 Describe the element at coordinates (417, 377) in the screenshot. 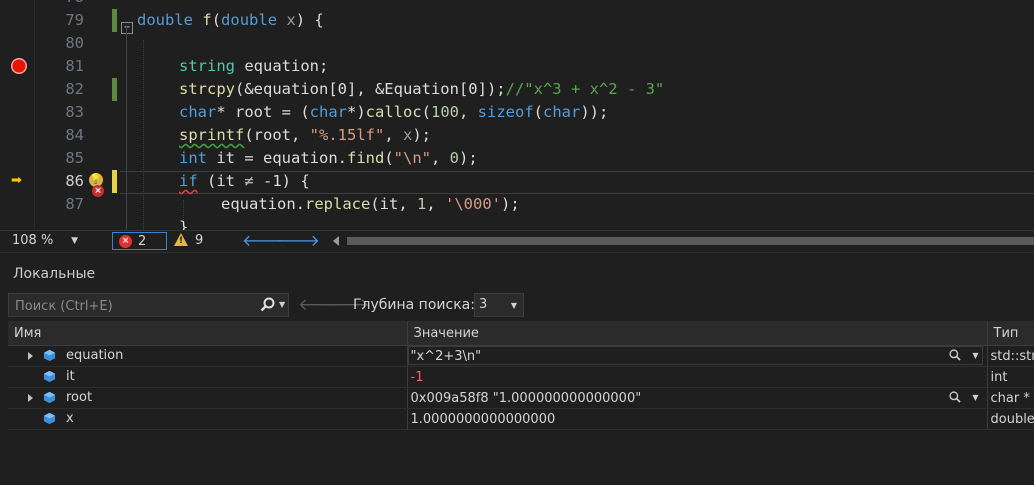

I see `variable-value: -1` at that location.